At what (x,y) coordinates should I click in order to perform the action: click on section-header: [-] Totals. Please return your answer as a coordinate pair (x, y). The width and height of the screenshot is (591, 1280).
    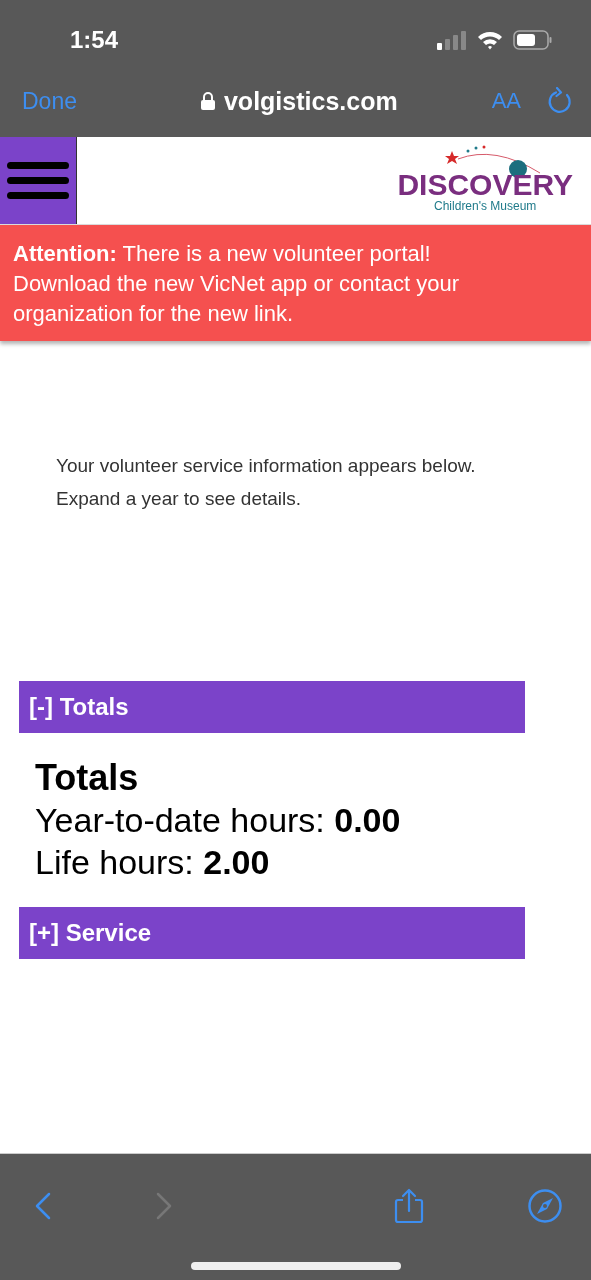
    Looking at the image, I should click on (272, 707).